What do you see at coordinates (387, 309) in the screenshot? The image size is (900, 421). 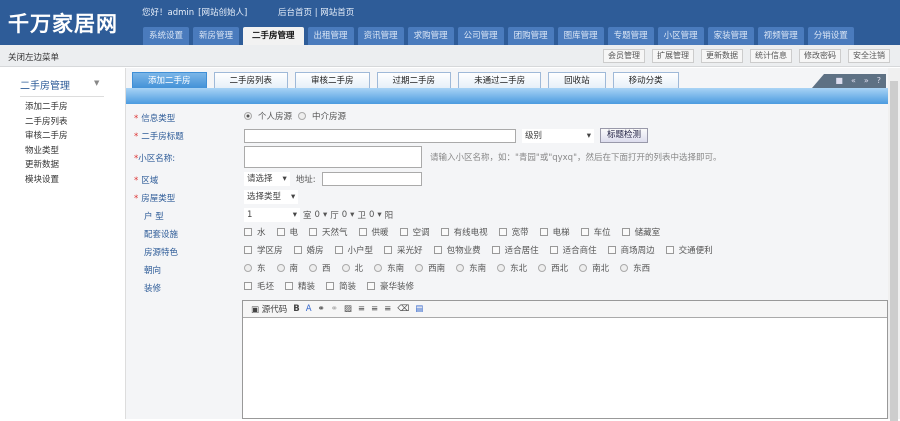 I see `align-right-icon: ≡` at bounding box center [387, 309].